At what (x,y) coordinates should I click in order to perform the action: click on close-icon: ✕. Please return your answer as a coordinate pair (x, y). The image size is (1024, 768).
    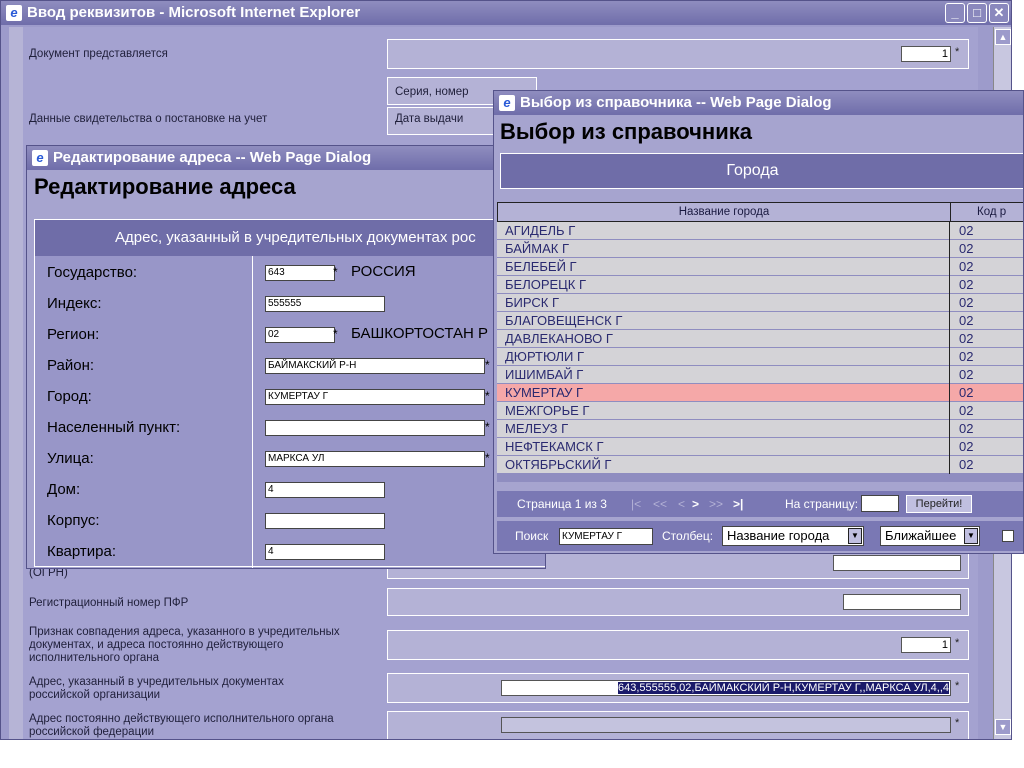
    Looking at the image, I should click on (999, 13).